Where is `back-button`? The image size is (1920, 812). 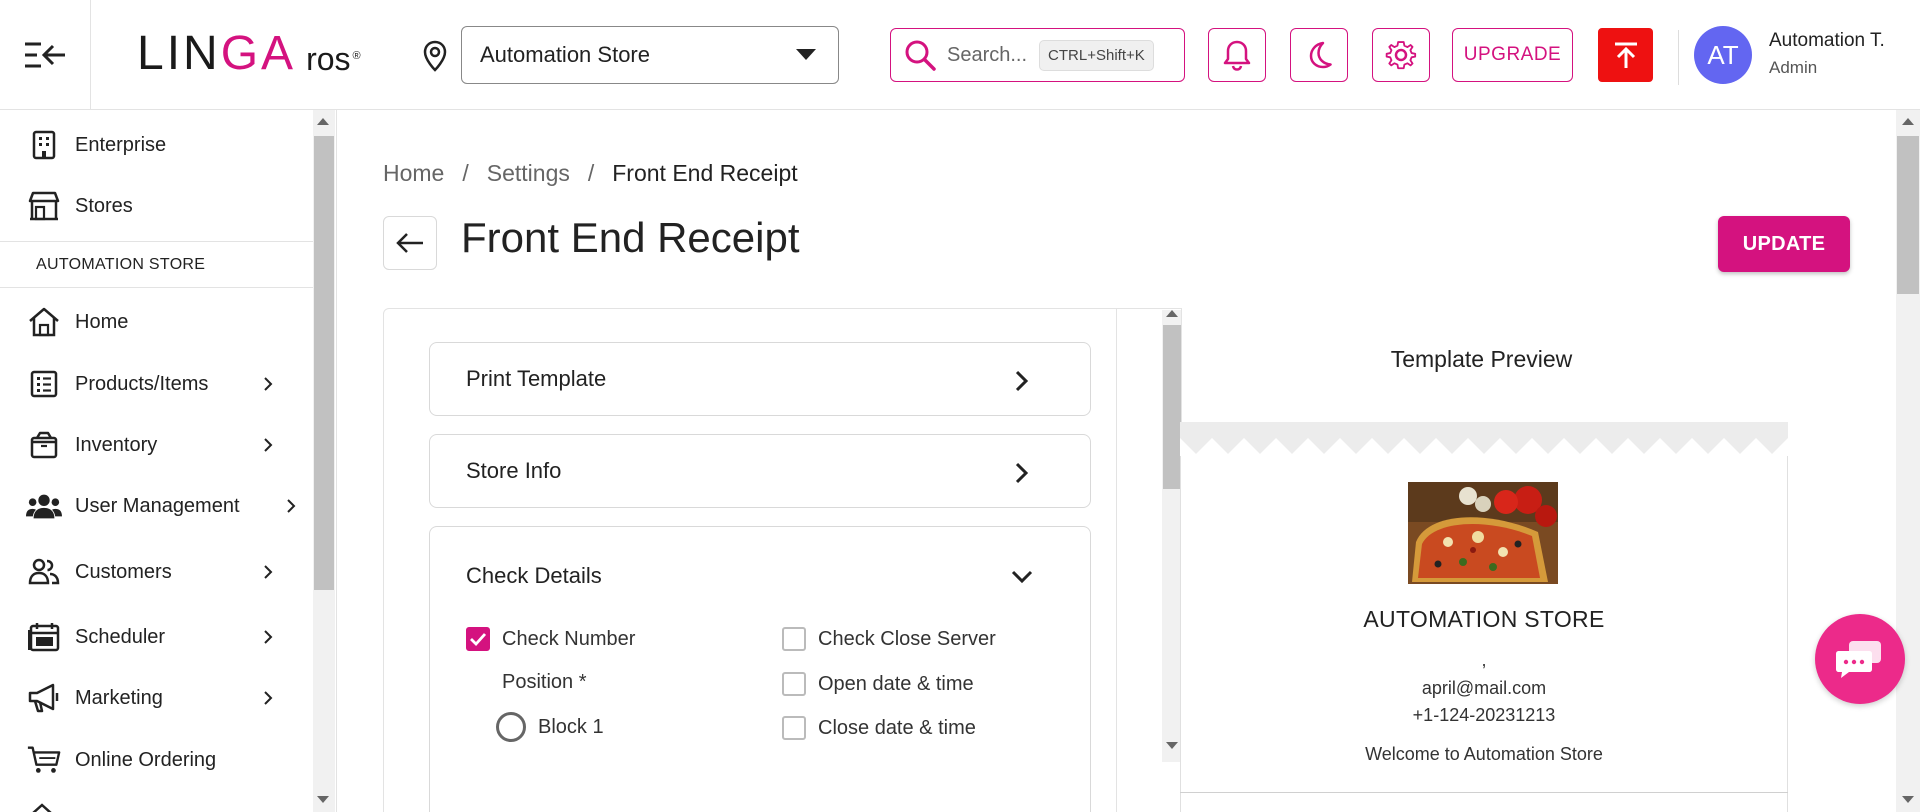
back-button is located at coordinates (410, 243).